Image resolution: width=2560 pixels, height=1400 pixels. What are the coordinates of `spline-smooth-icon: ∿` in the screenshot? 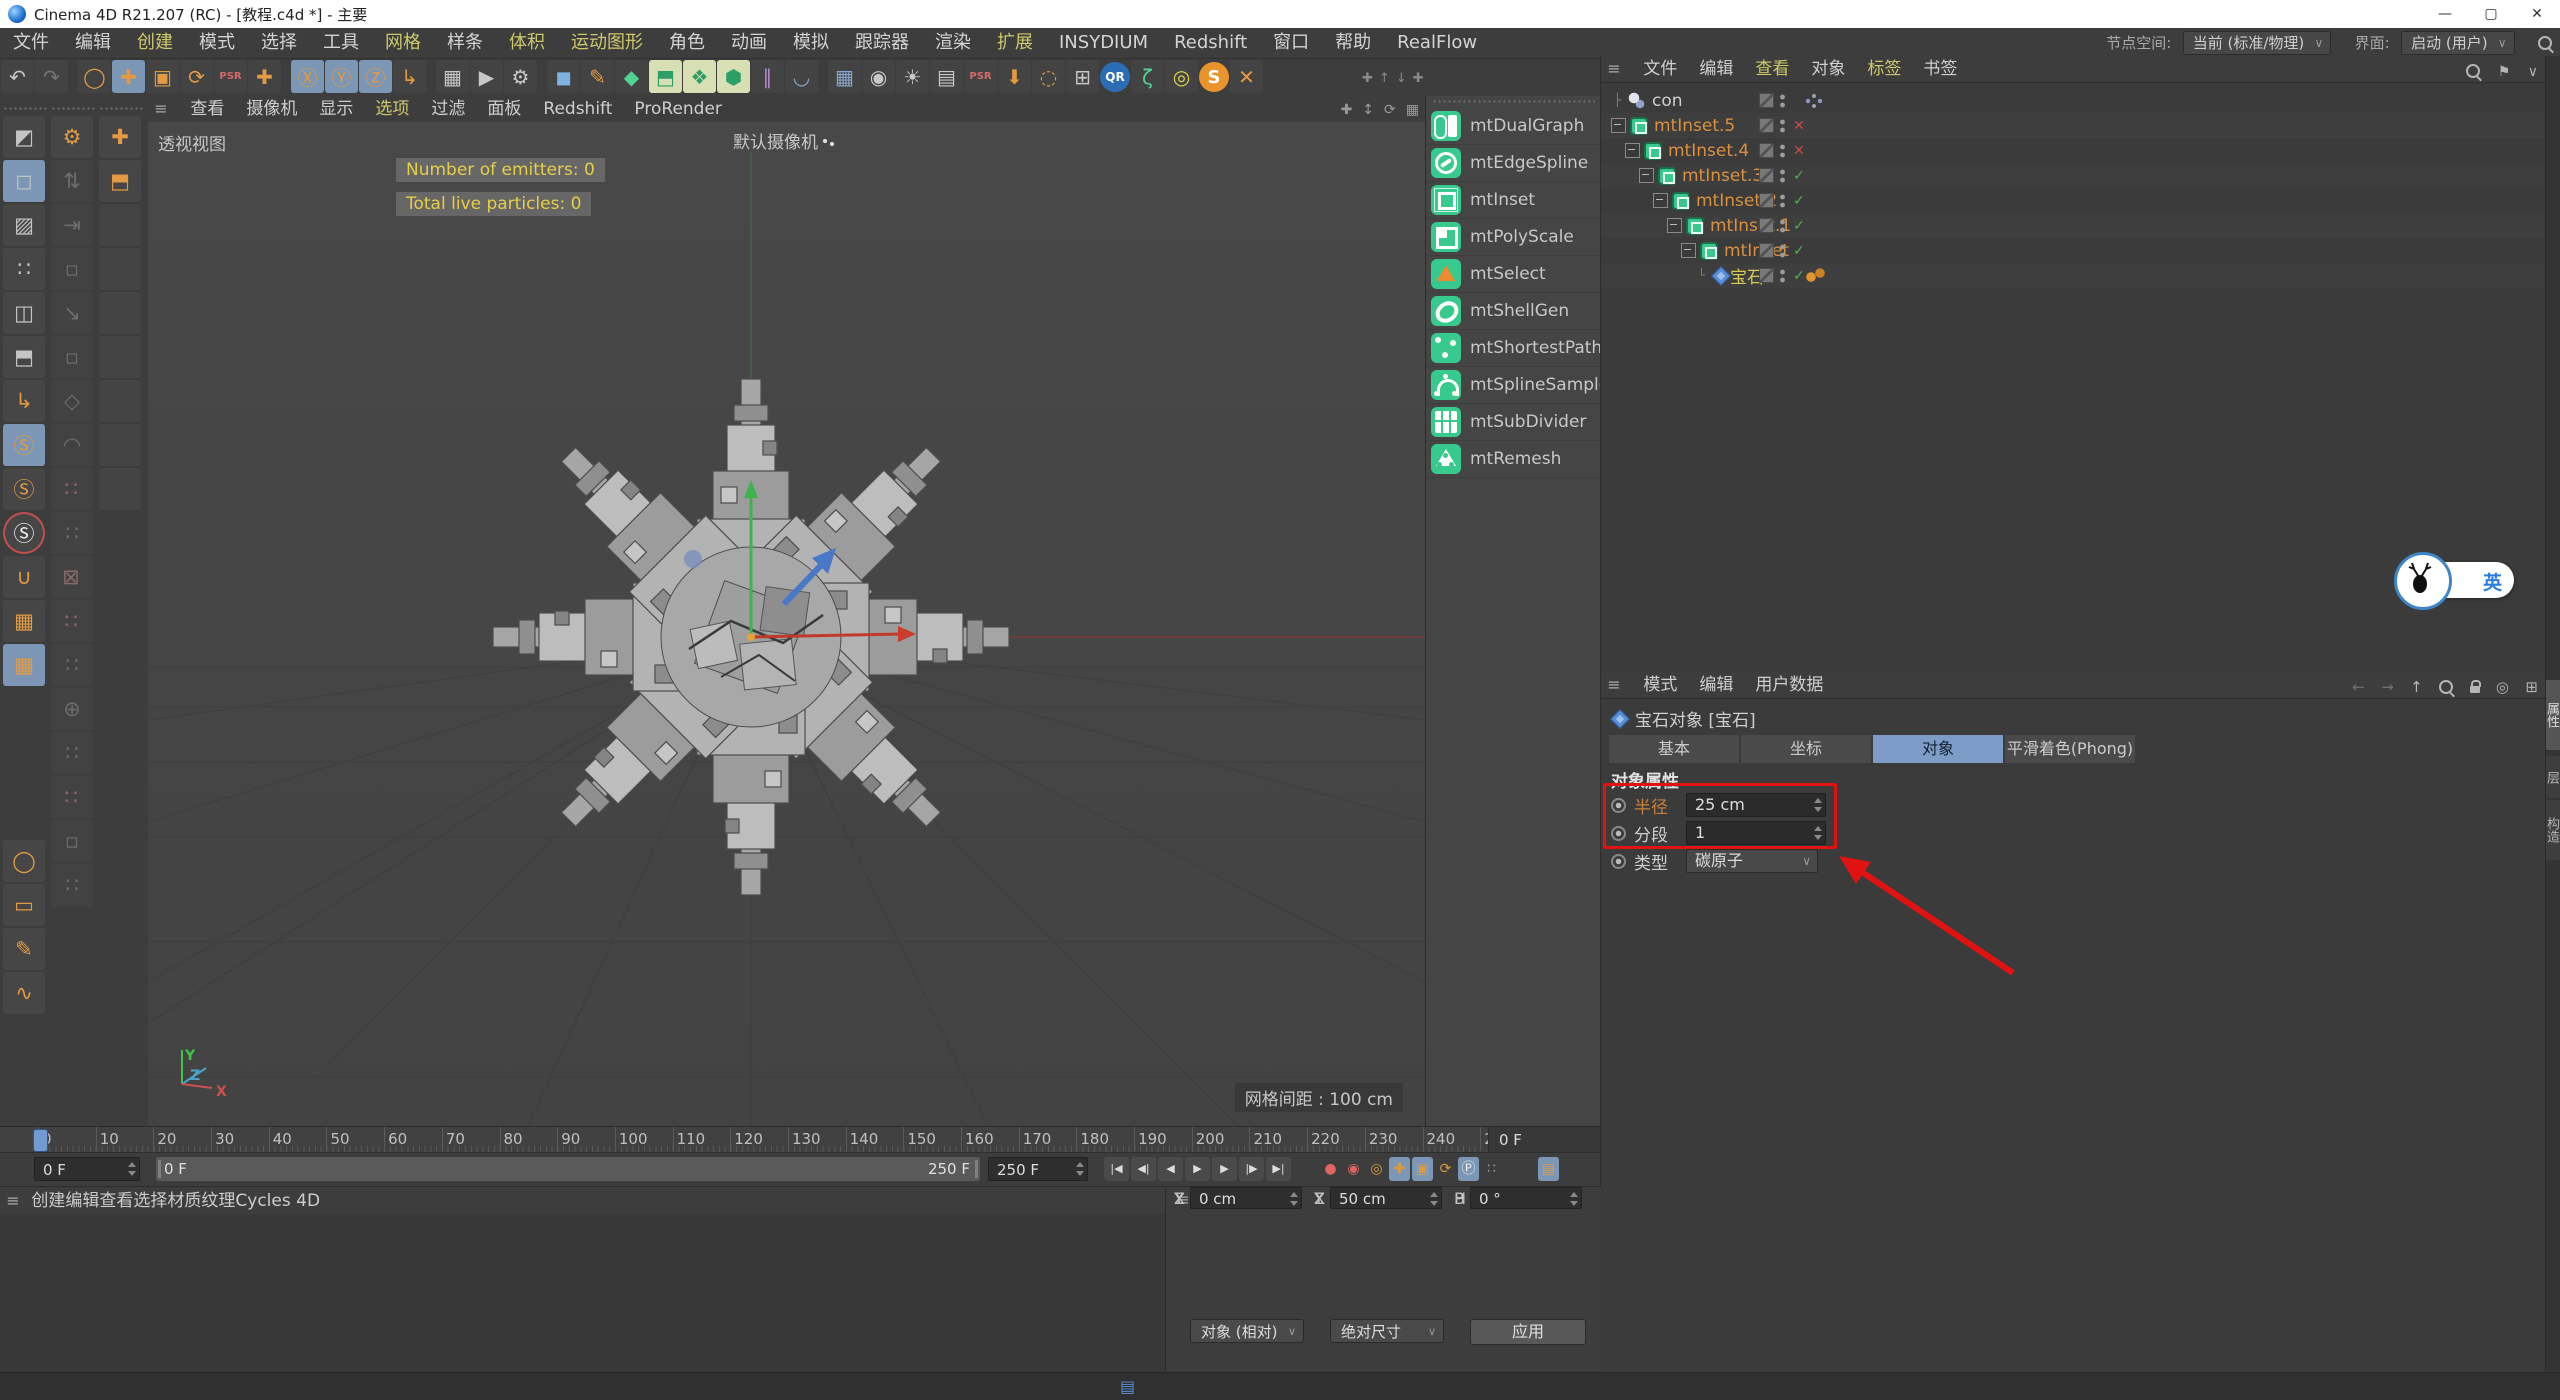 It's located at (24, 993).